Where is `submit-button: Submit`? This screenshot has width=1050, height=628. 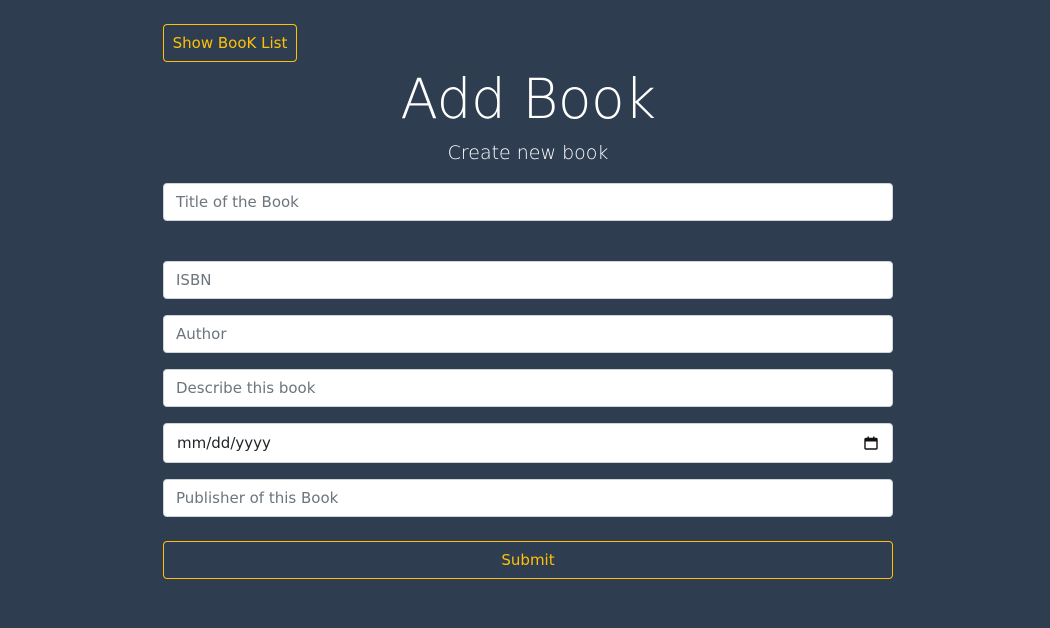 submit-button: Submit is located at coordinates (528, 560).